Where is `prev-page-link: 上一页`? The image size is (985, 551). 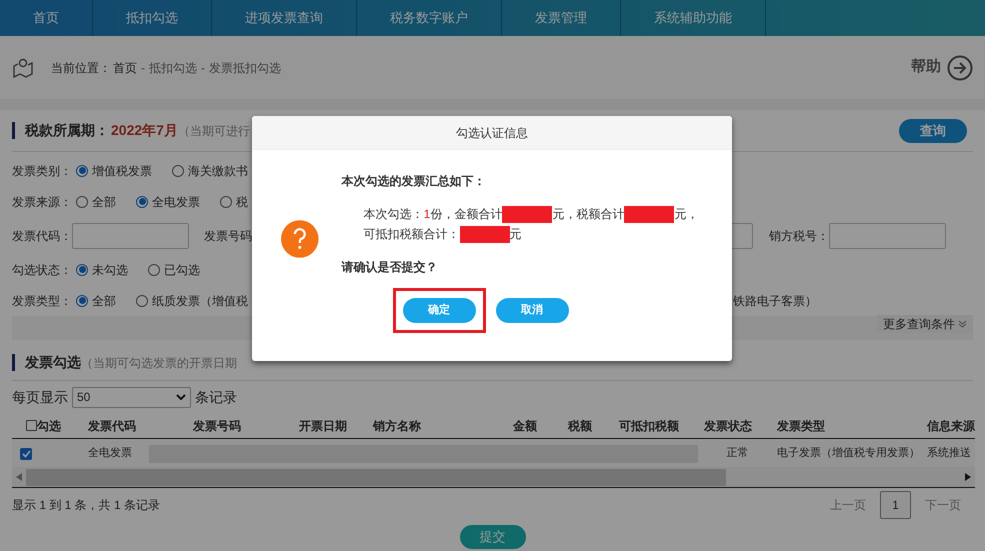
prev-page-link: 上一页 is located at coordinates (848, 505).